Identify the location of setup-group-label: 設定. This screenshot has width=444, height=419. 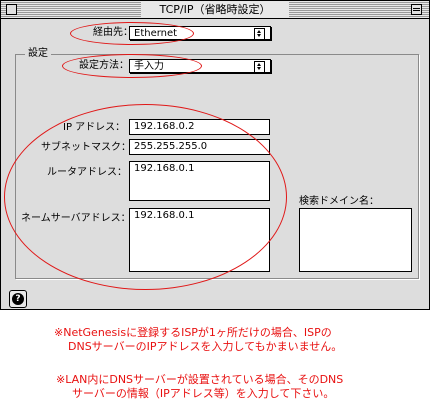
(38, 54).